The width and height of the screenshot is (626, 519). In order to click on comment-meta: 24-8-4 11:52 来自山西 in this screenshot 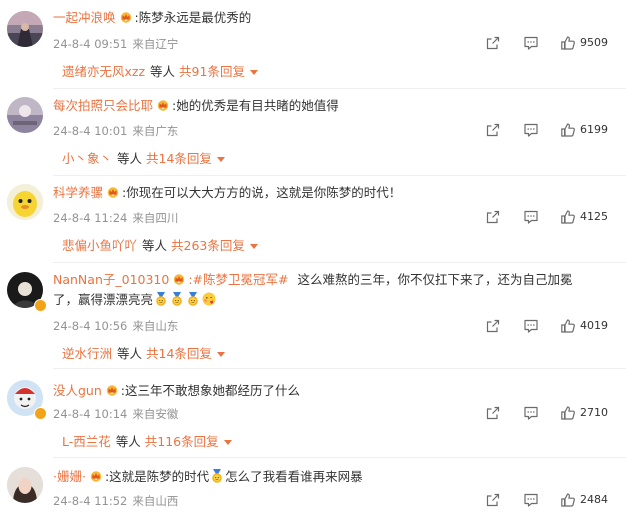, I will do `click(115, 501)`.